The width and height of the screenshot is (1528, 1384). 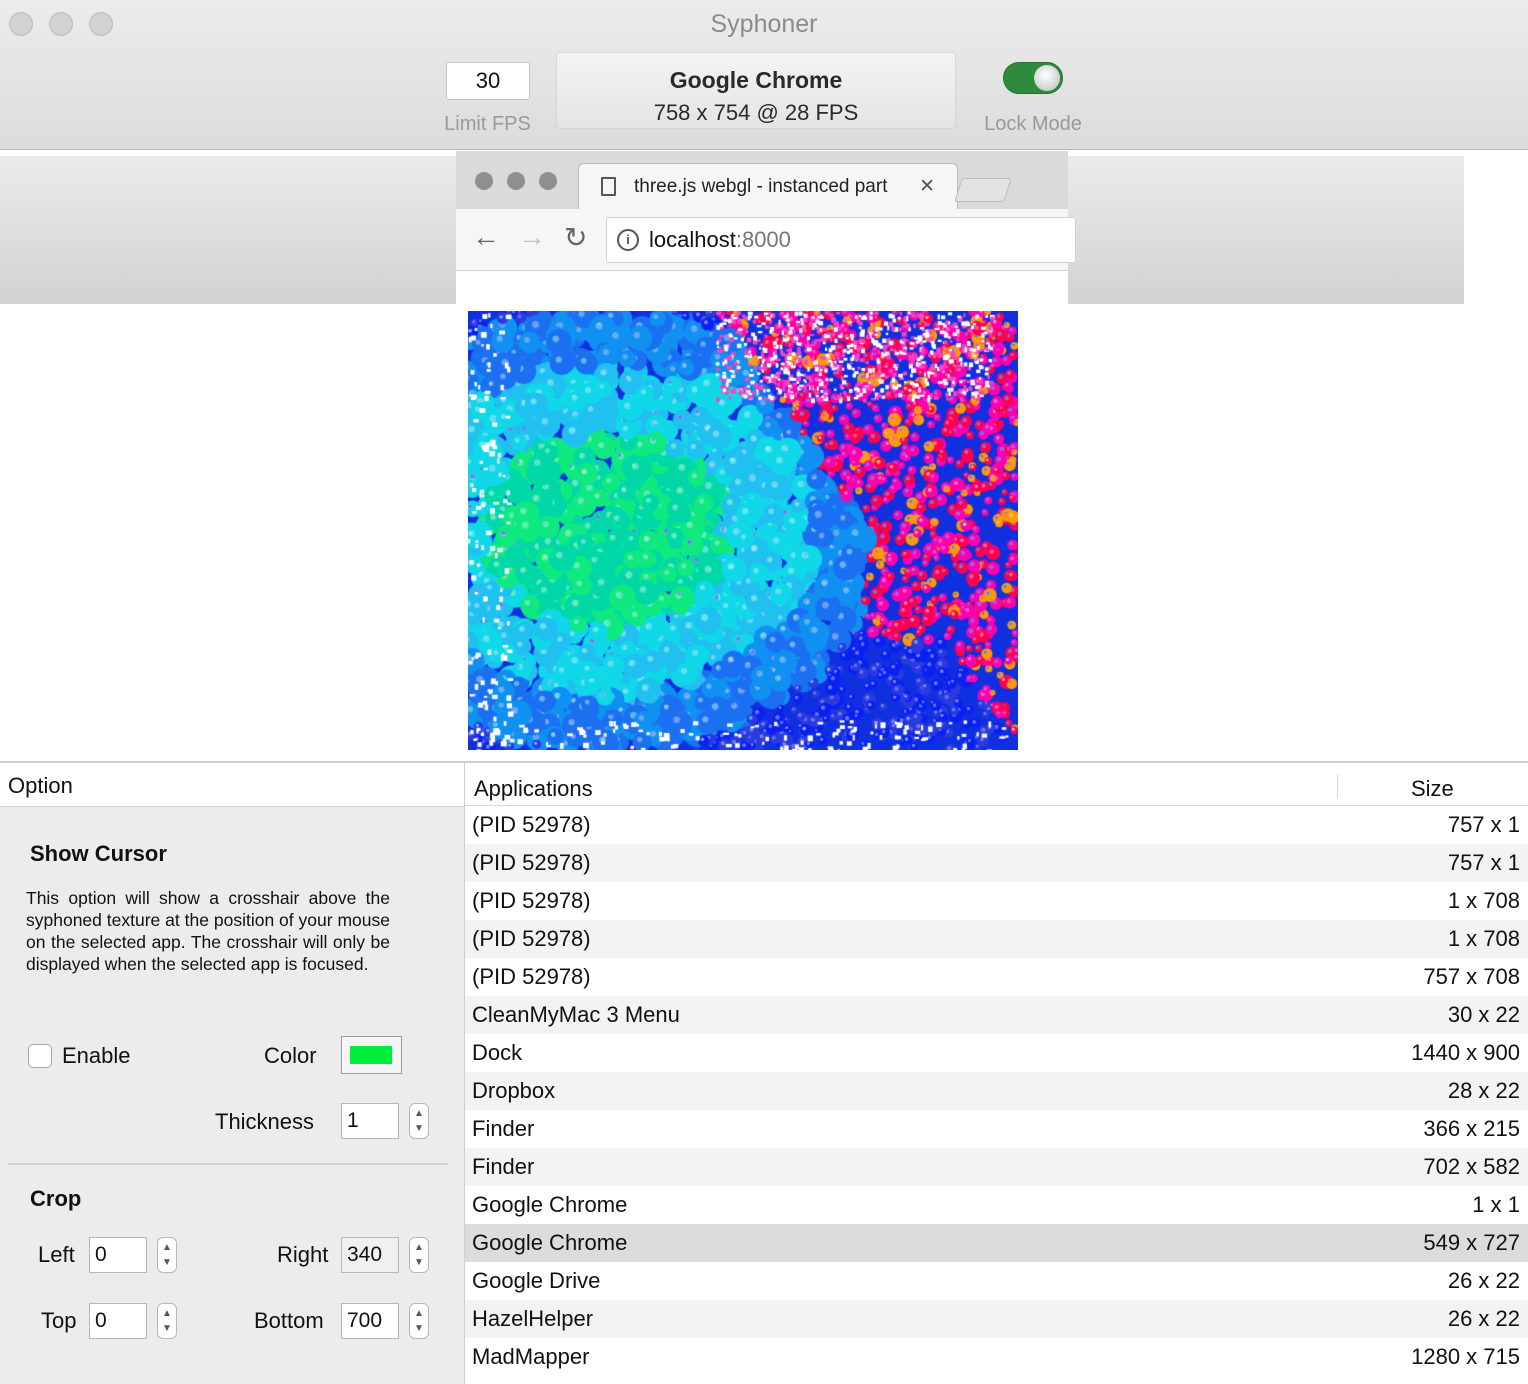 I want to click on chrome-address-bar: i localhost:8000, so click(x=841, y=240).